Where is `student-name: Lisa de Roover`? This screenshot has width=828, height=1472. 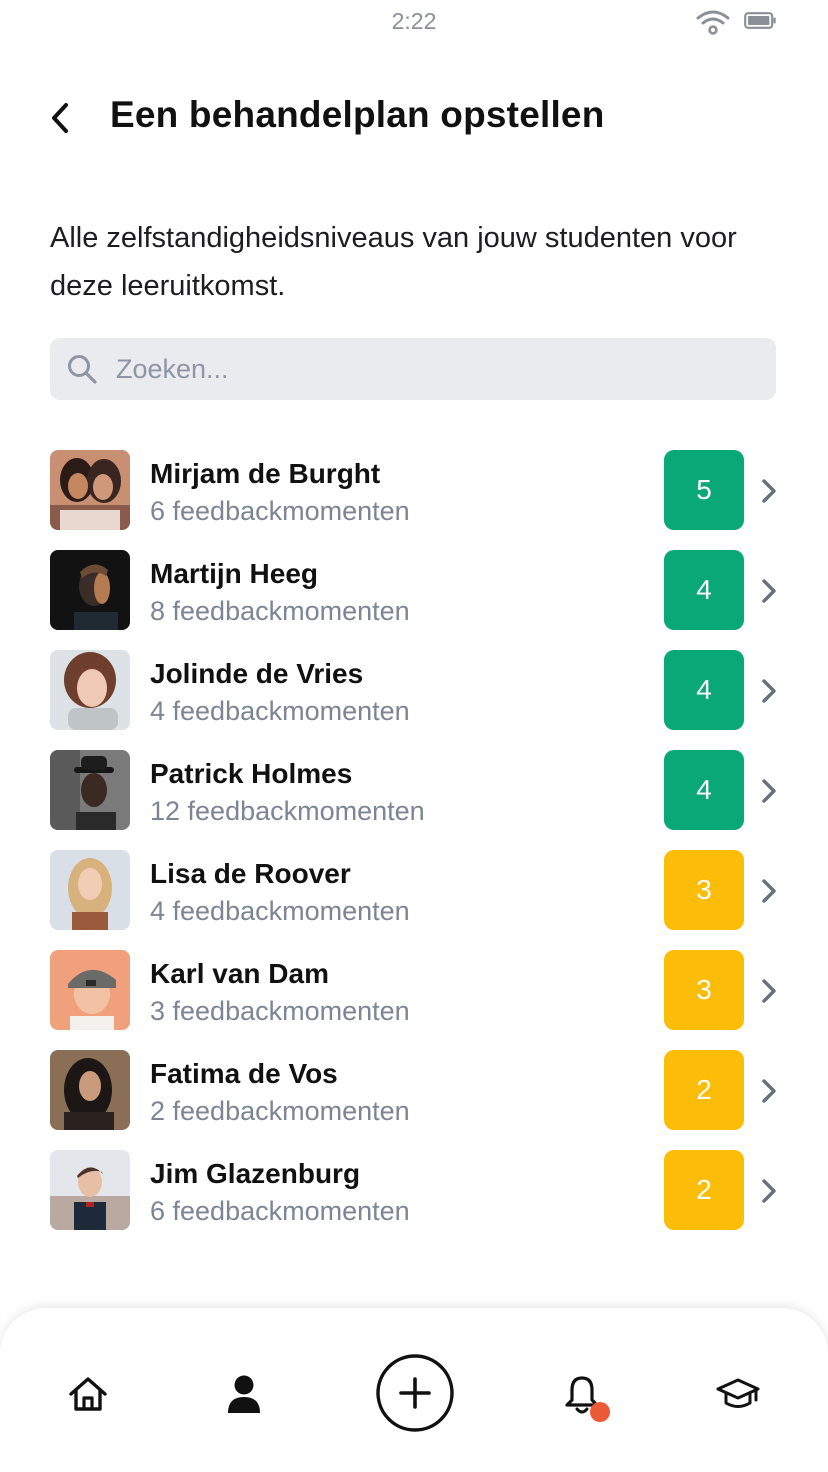
student-name: Lisa de Roover is located at coordinates (250, 873).